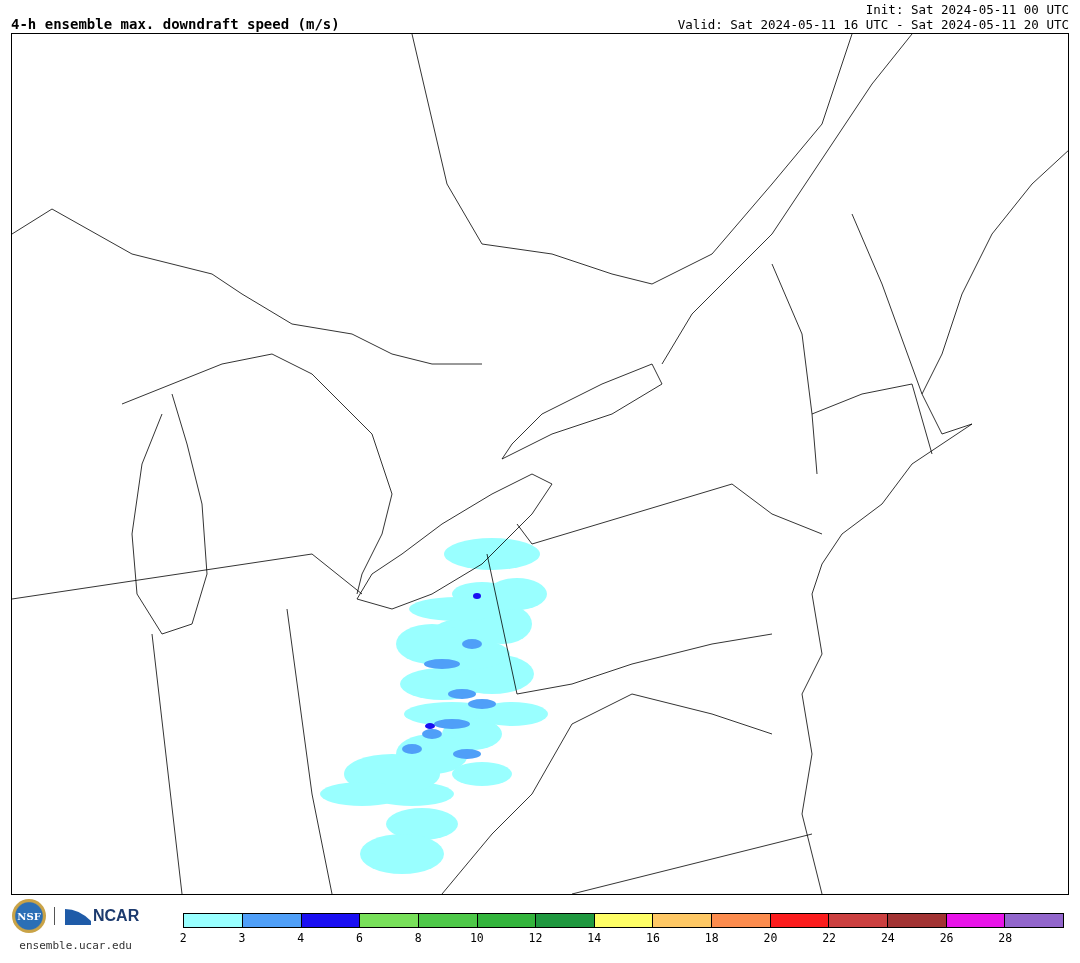 Image resolution: width=1080 pixels, height=963 pixels. What do you see at coordinates (1005, 938) in the screenshot?
I see `tick-label: 28` at bounding box center [1005, 938].